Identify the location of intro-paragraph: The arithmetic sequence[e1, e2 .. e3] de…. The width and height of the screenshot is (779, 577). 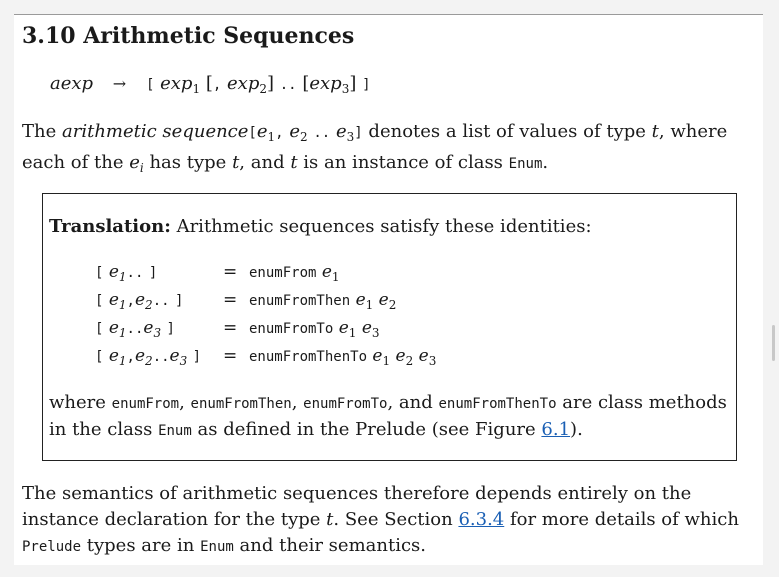
(375, 148).